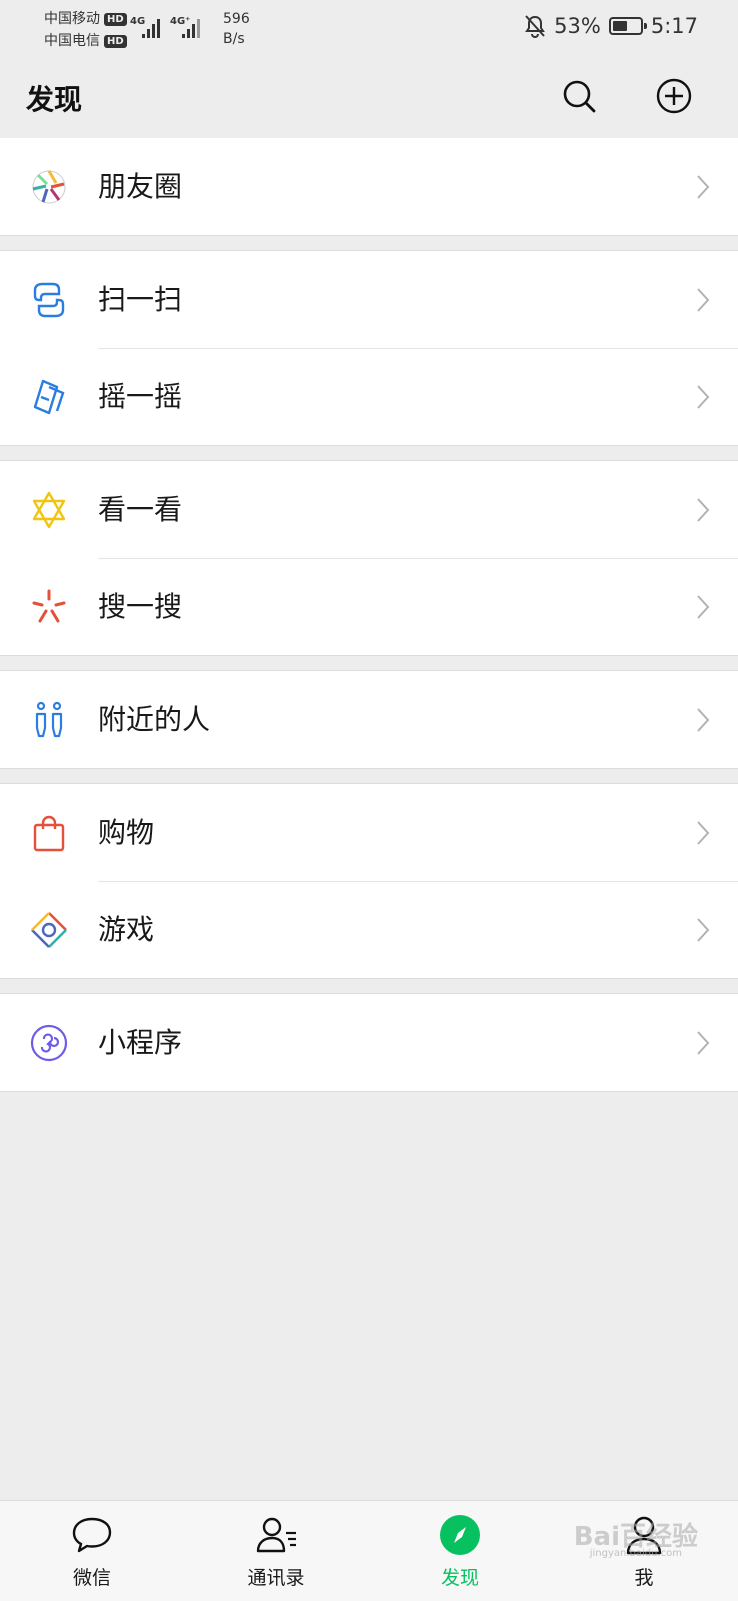 This screenshot has height=1601, width=738. What do you see at coordinates (369, 606) in the screenshot?
I see `cell-search: 搜一搜` at bounding box center [369, 606].